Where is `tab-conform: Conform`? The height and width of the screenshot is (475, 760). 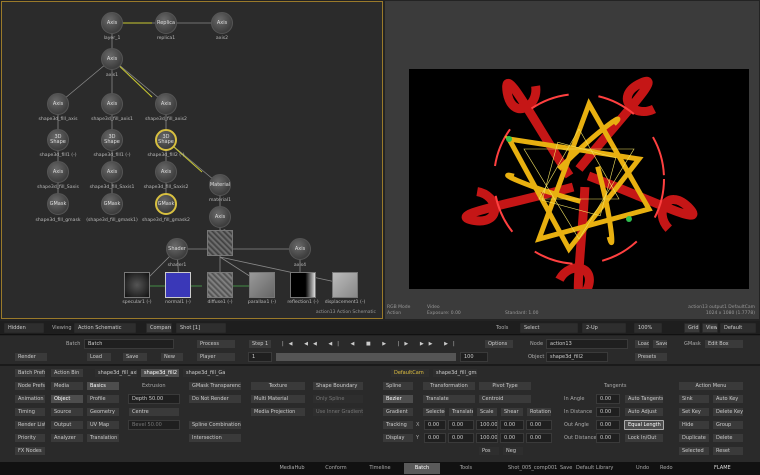
tab-conform: Conform is located at coordinates (336, 468).